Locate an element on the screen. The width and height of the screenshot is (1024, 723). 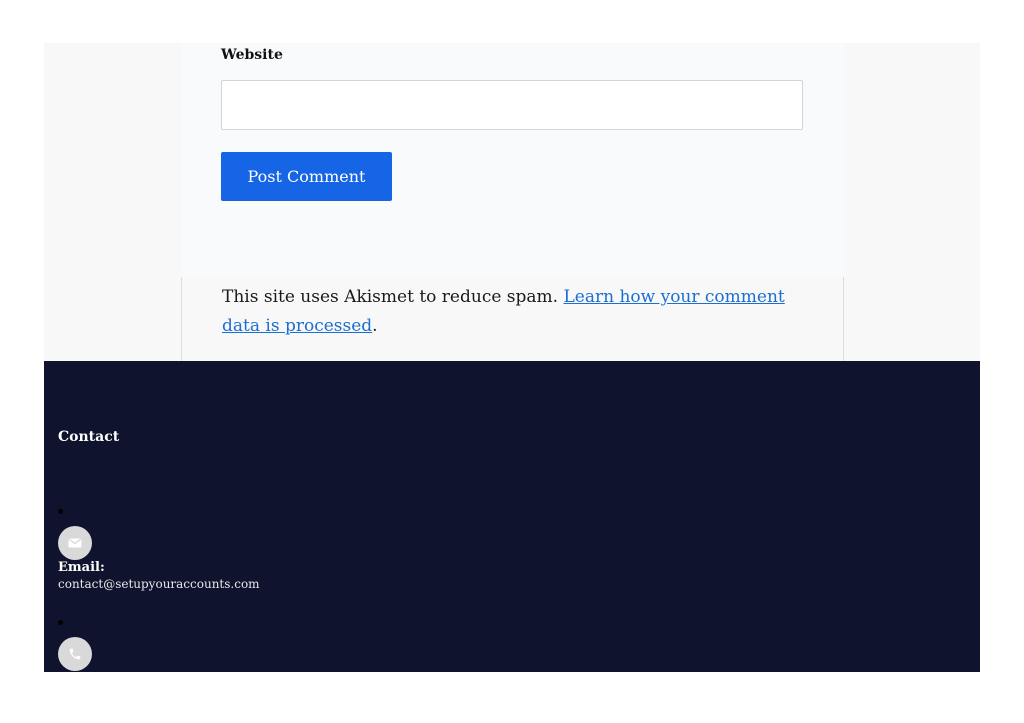
akismet-suffix: . is located at coordinates (375, 326).